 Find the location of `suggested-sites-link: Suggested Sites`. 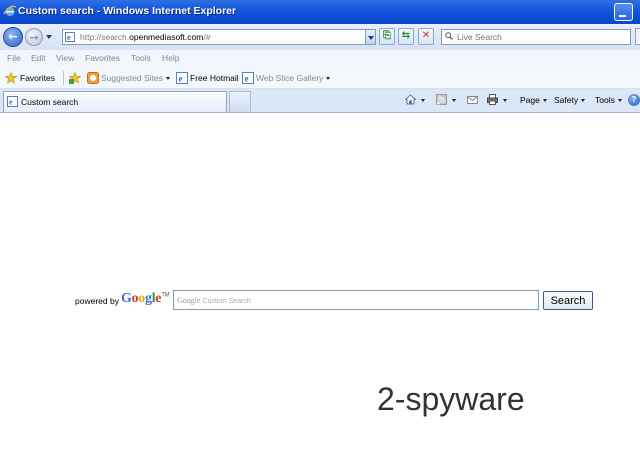

suggested-sites-link: Suggested Sites is located at coordinates (135, 78).